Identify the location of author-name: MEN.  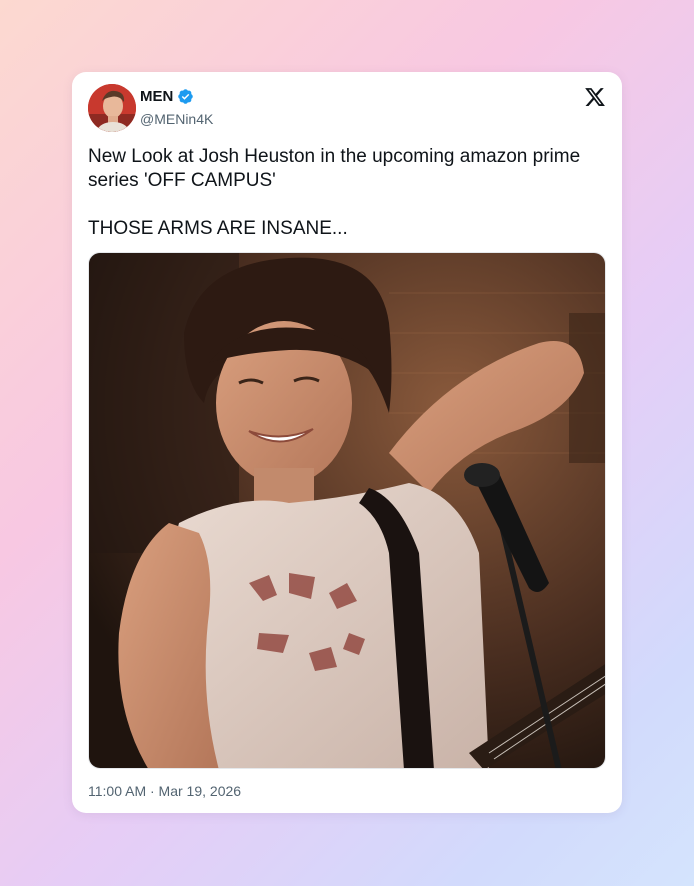
(167, 96).